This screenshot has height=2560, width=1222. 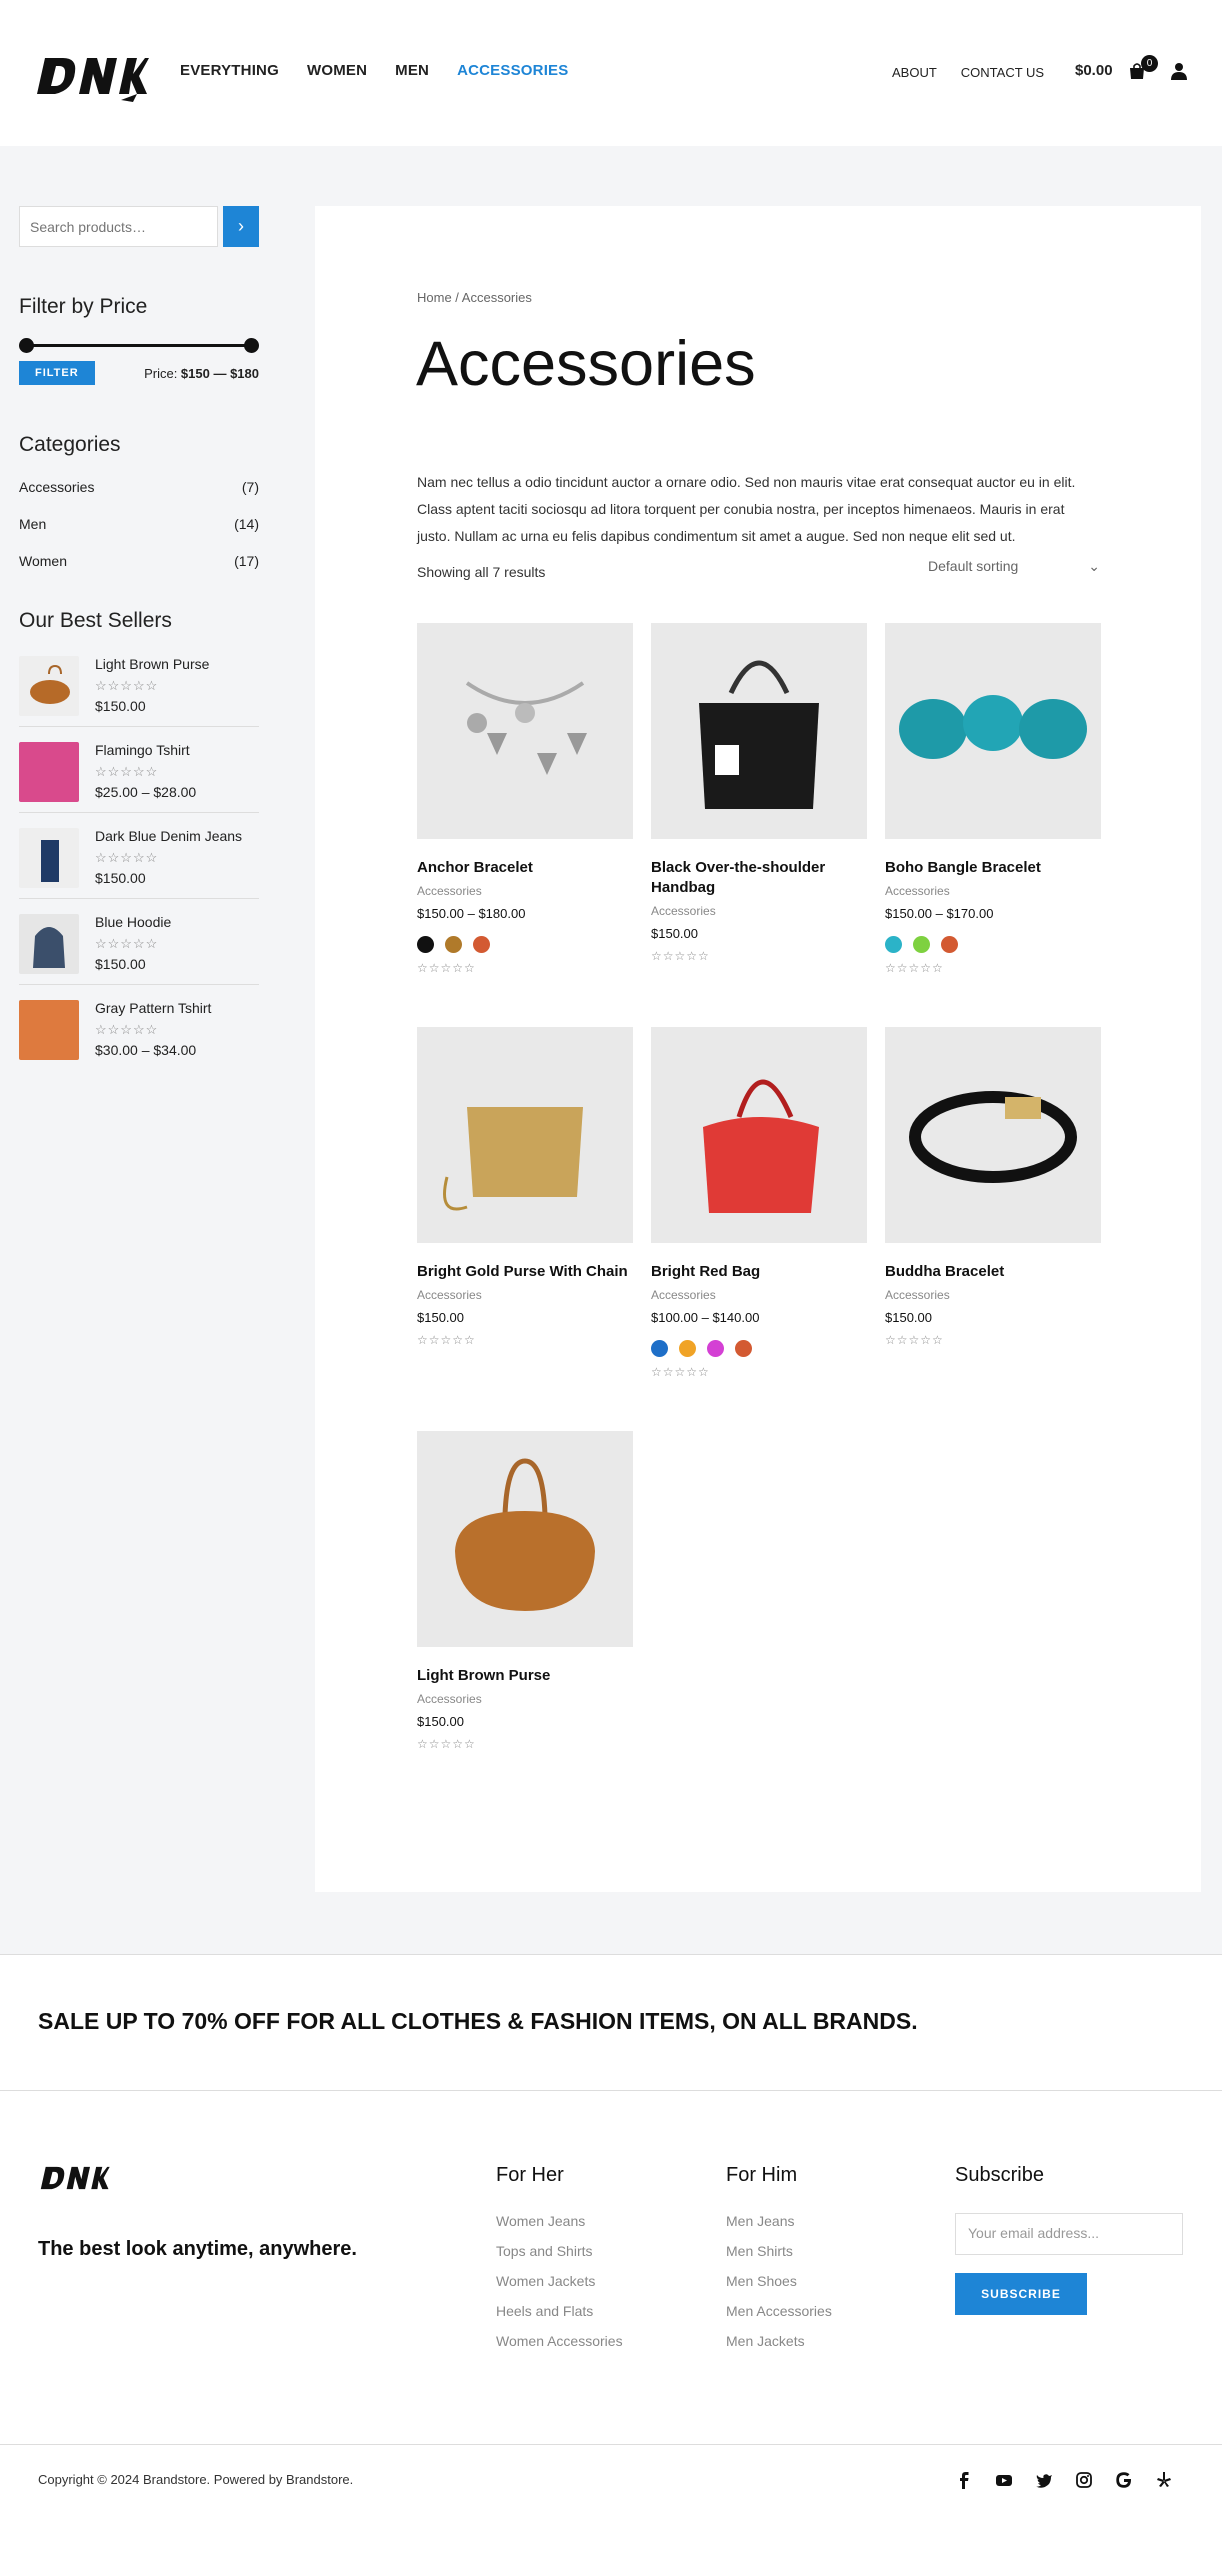 What do you see at coordinates (779, 2251) in the screenshot?
I see `footer-link: Men Shirts` at bounding box center [779, 2251].